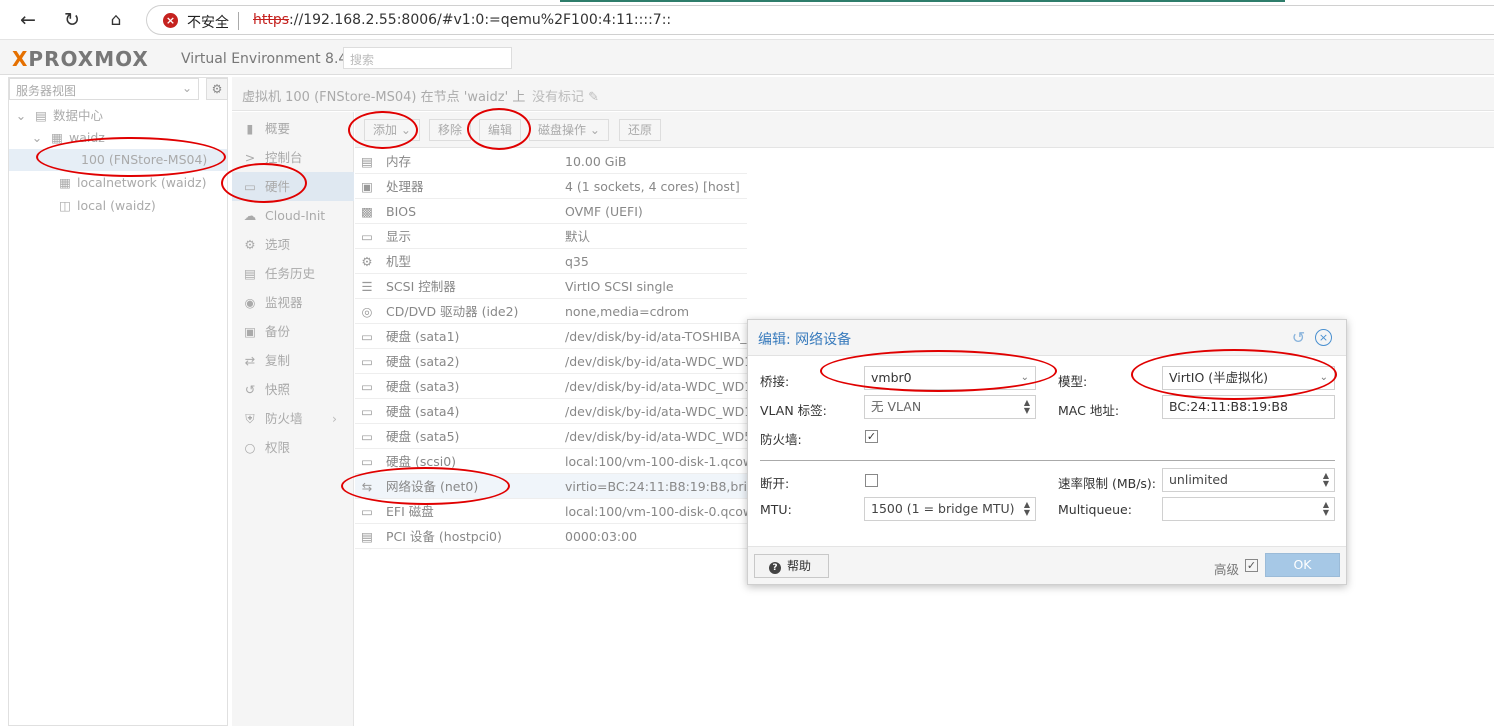 Image resolution: width=1494 pixels, height=726 pixels. I want to click on vm-tags: 没有标记 ✎, so click(565, 95).